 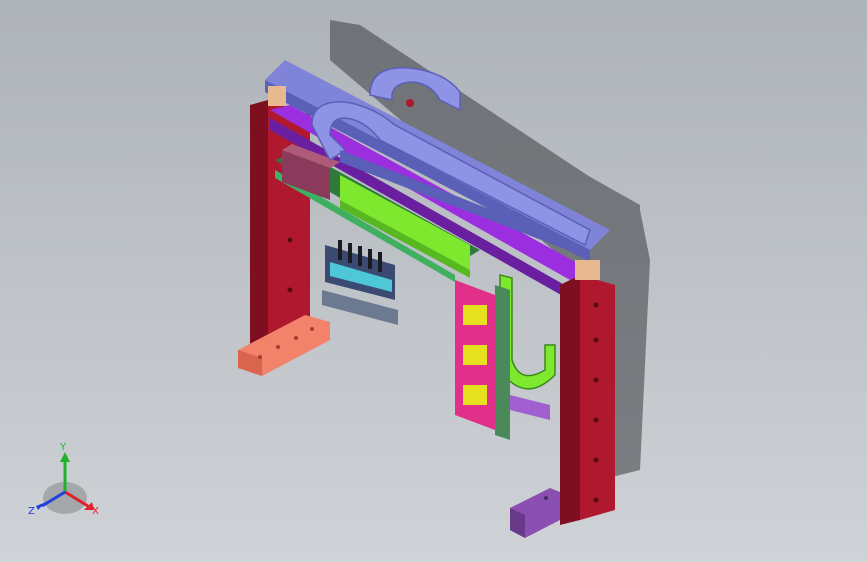 I want to click on z-axis-plate, so click(x=475, y=355).